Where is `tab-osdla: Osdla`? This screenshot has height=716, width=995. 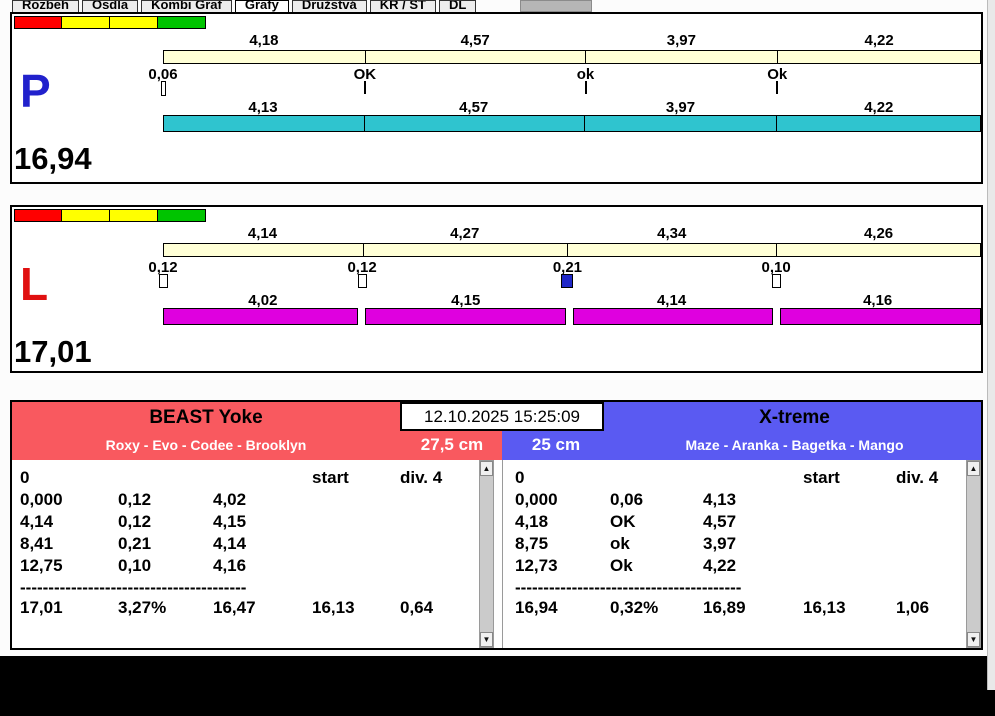 tab-osdla: Osdla is located at coordinates (110, 6).